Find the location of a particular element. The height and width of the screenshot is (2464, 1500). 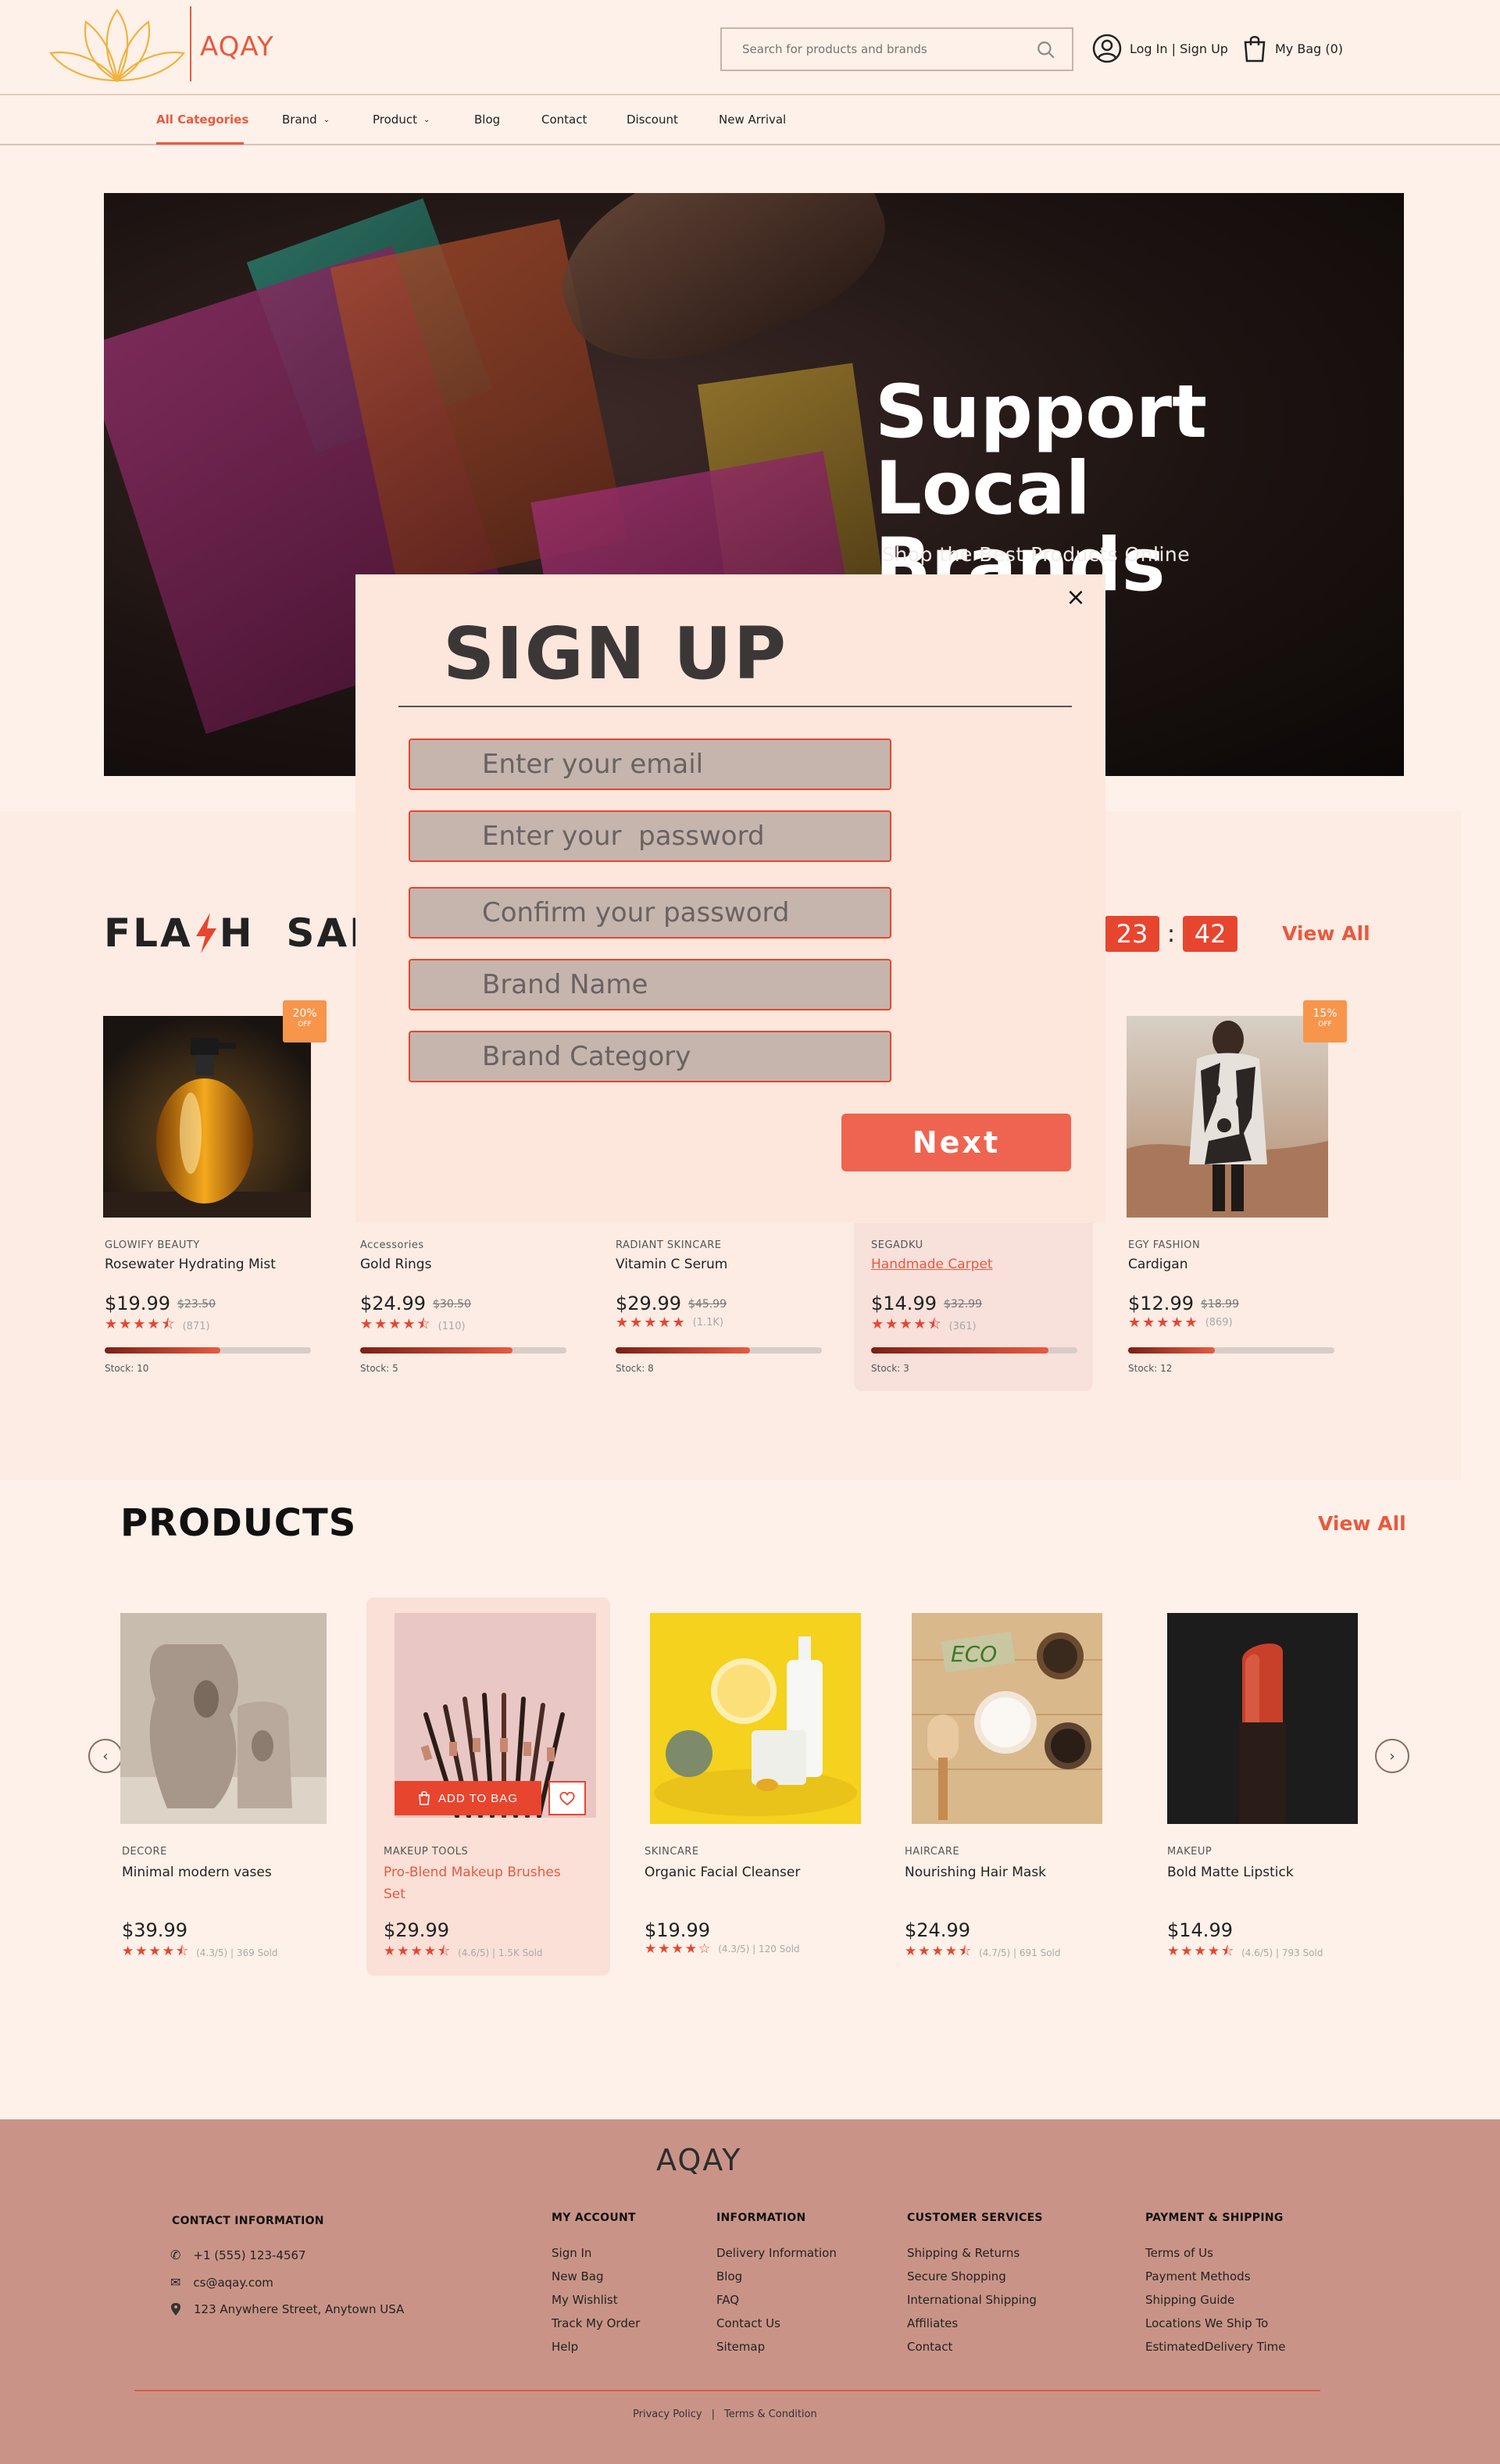

product-name: Cardigan is located at coordinates (1158, 1264).